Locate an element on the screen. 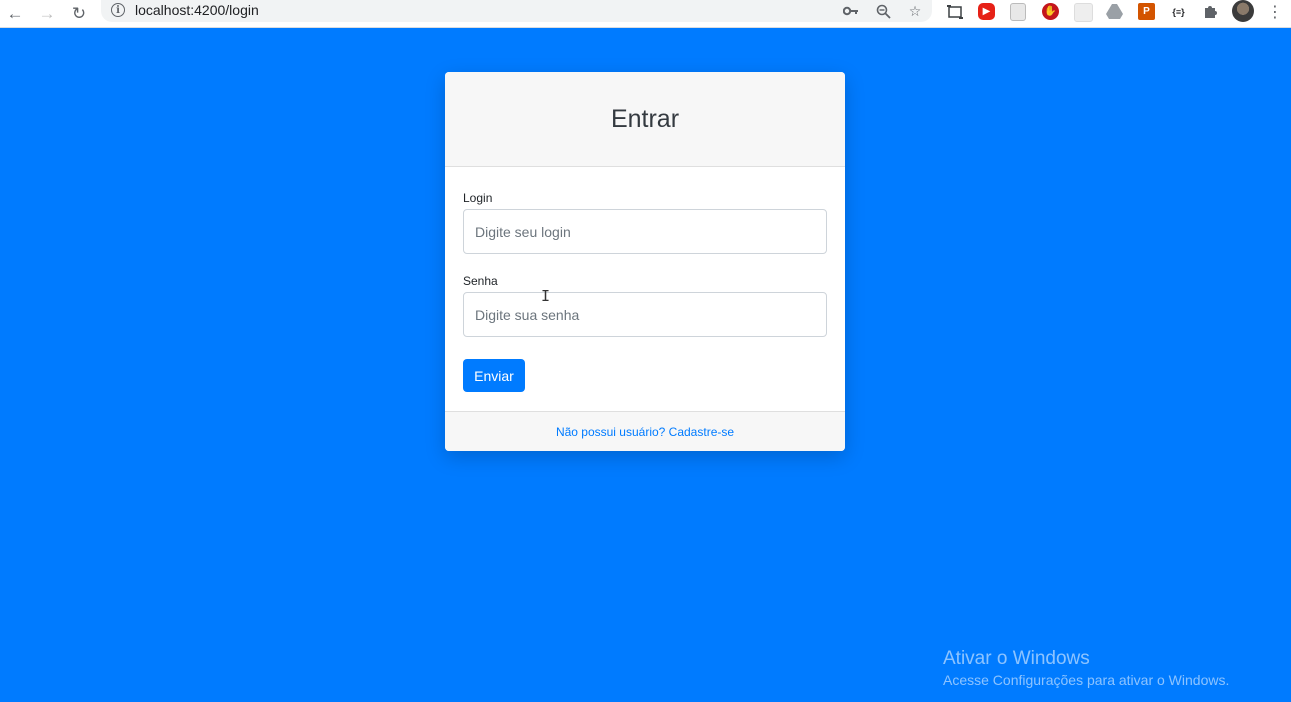 The height and width of the screenshot is (702, 1291). youtube-icon: ▶ is located at coordinates (986, 11).